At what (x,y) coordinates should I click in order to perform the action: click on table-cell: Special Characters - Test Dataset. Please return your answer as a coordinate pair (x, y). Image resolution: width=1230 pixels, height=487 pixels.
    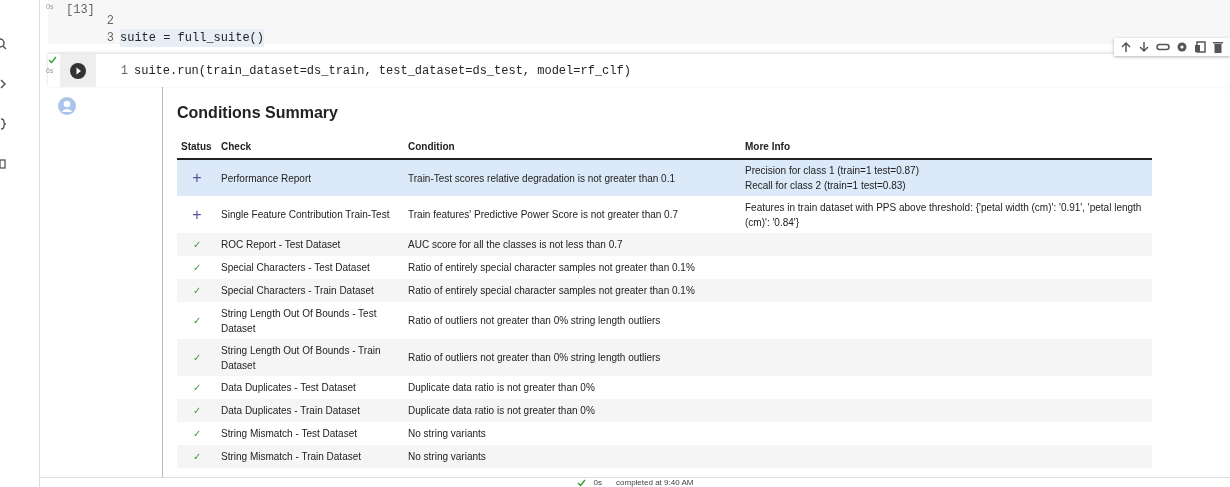
    Looking at the image, I should click on (295, 267).